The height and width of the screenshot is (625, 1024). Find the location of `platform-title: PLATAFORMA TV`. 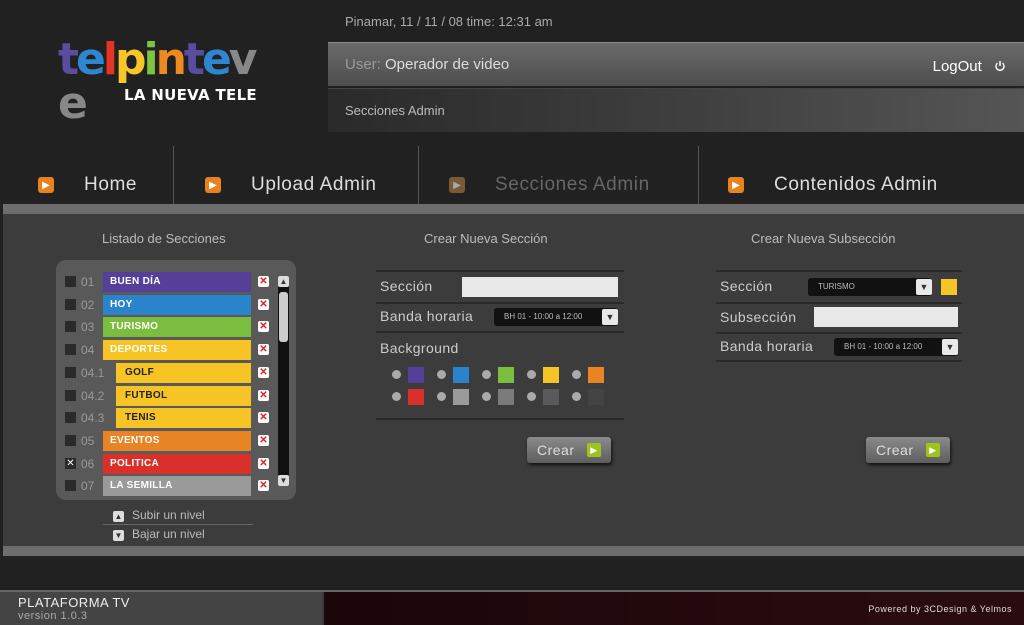

platform-title: PLATAFORMA TV is located at coordinates (74, 602).